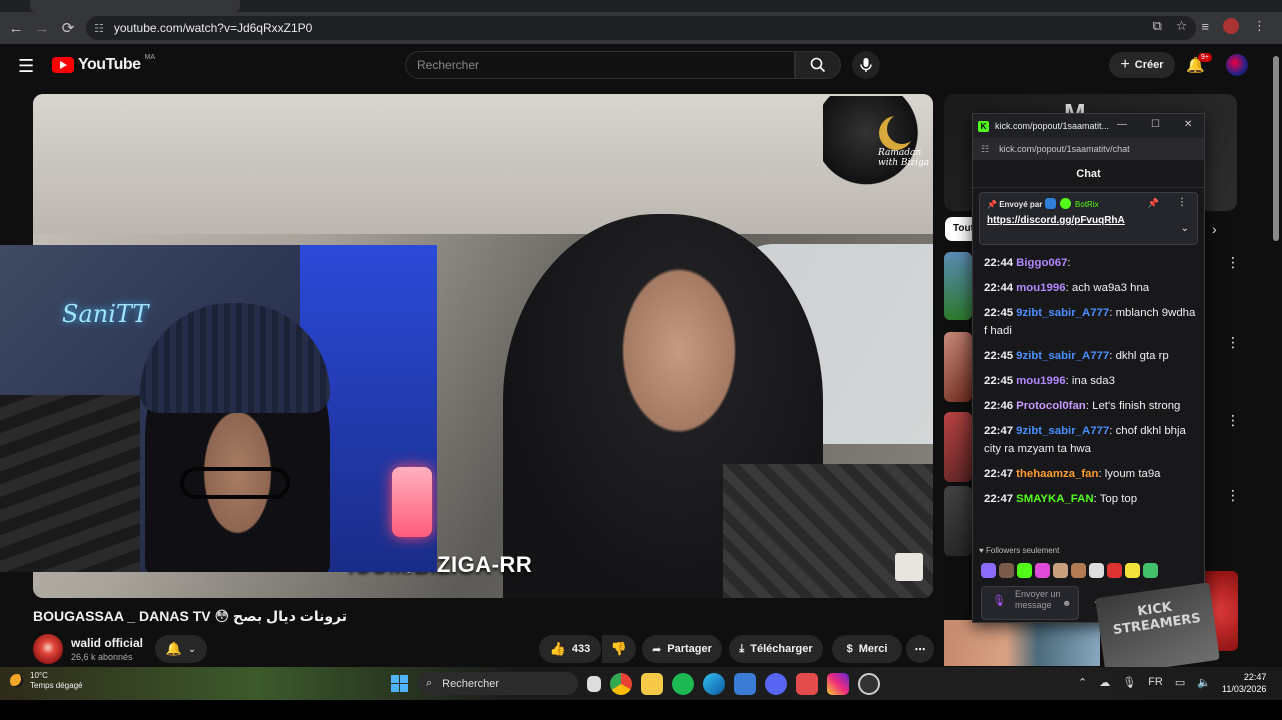 Image resolution: width=1282 pixels, height=720 pixels. What do you see at coordinates (1153, 203) in the screenshot?
I see `pin-icon: 📌` at bounding box center [1153, 203].